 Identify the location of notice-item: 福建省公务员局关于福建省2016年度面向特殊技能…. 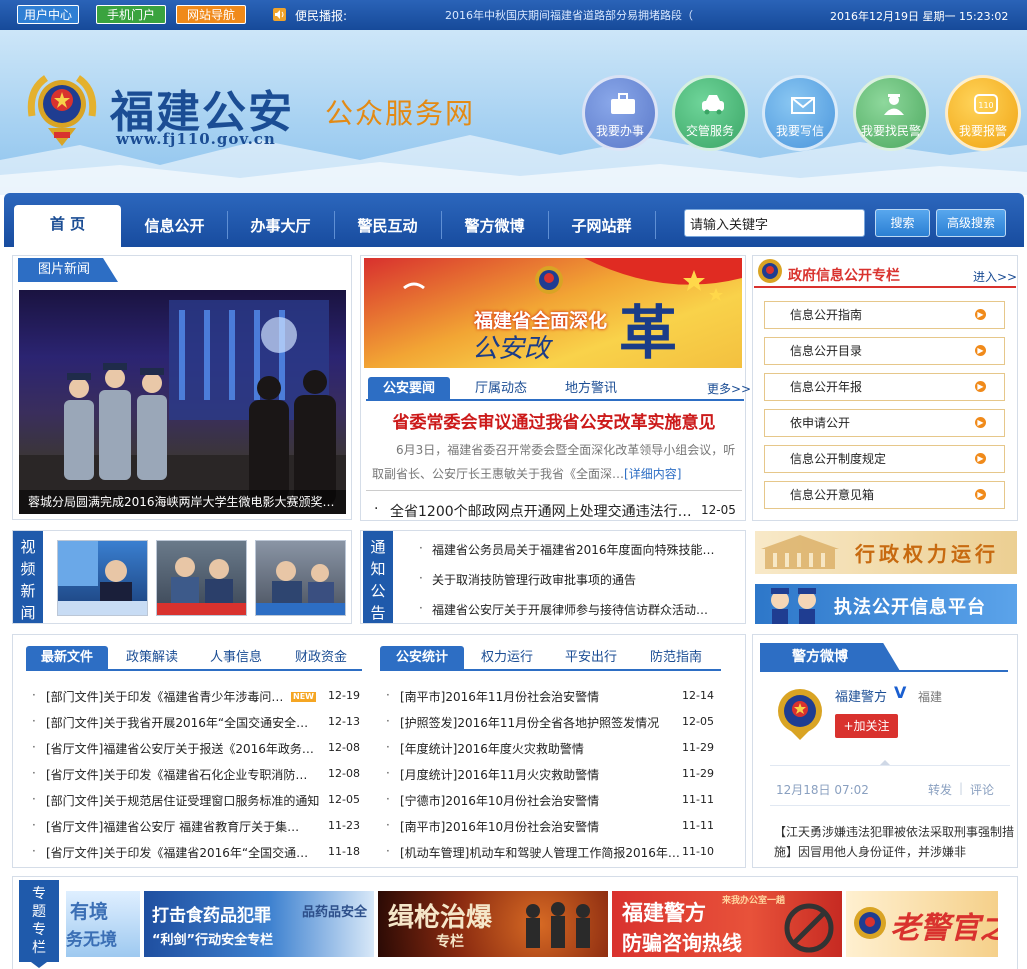
(573, 549).